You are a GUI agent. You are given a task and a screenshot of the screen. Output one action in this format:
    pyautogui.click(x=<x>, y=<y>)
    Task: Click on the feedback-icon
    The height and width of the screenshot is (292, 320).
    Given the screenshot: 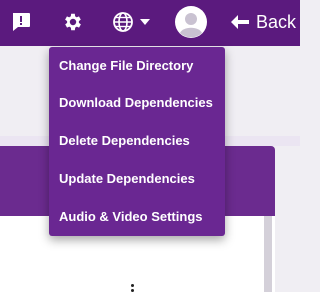 What is the action you would take?
    pyautogui.click(x=21, y=22)
    